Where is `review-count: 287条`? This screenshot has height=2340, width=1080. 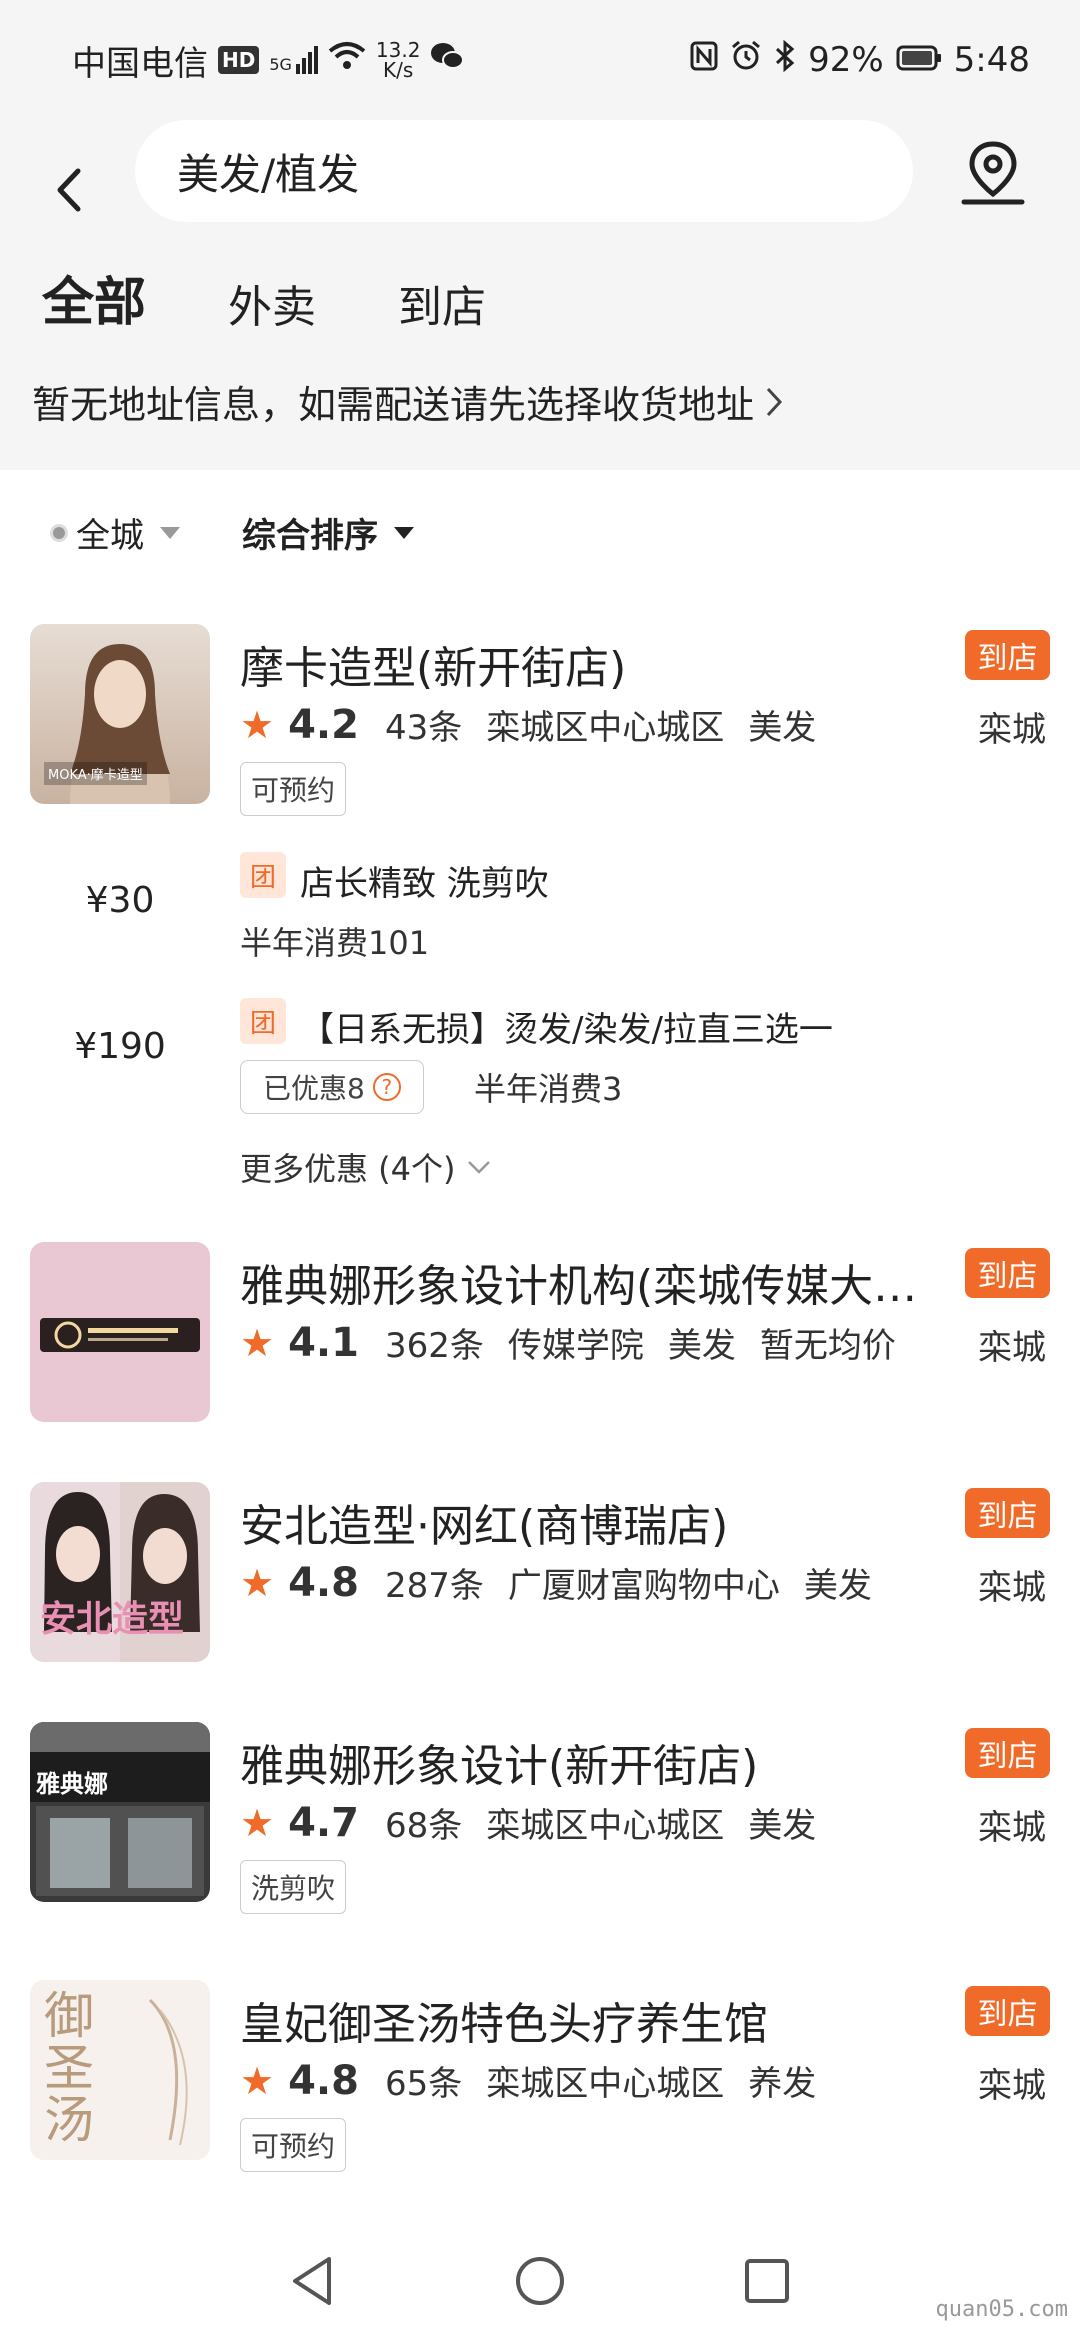 review-count: 287条 is located at coordinates (434, 1586).